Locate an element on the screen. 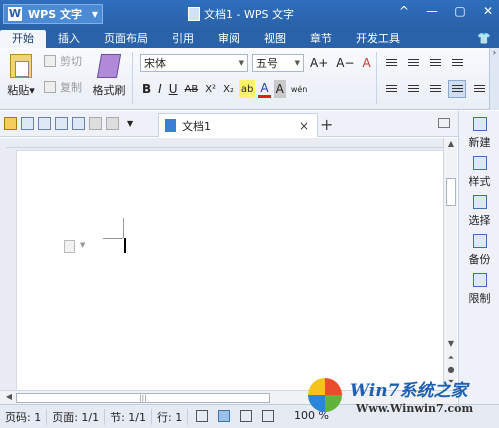 The image size is (499, 428). paragraph-options-icon is located at coordinates (69, 246).